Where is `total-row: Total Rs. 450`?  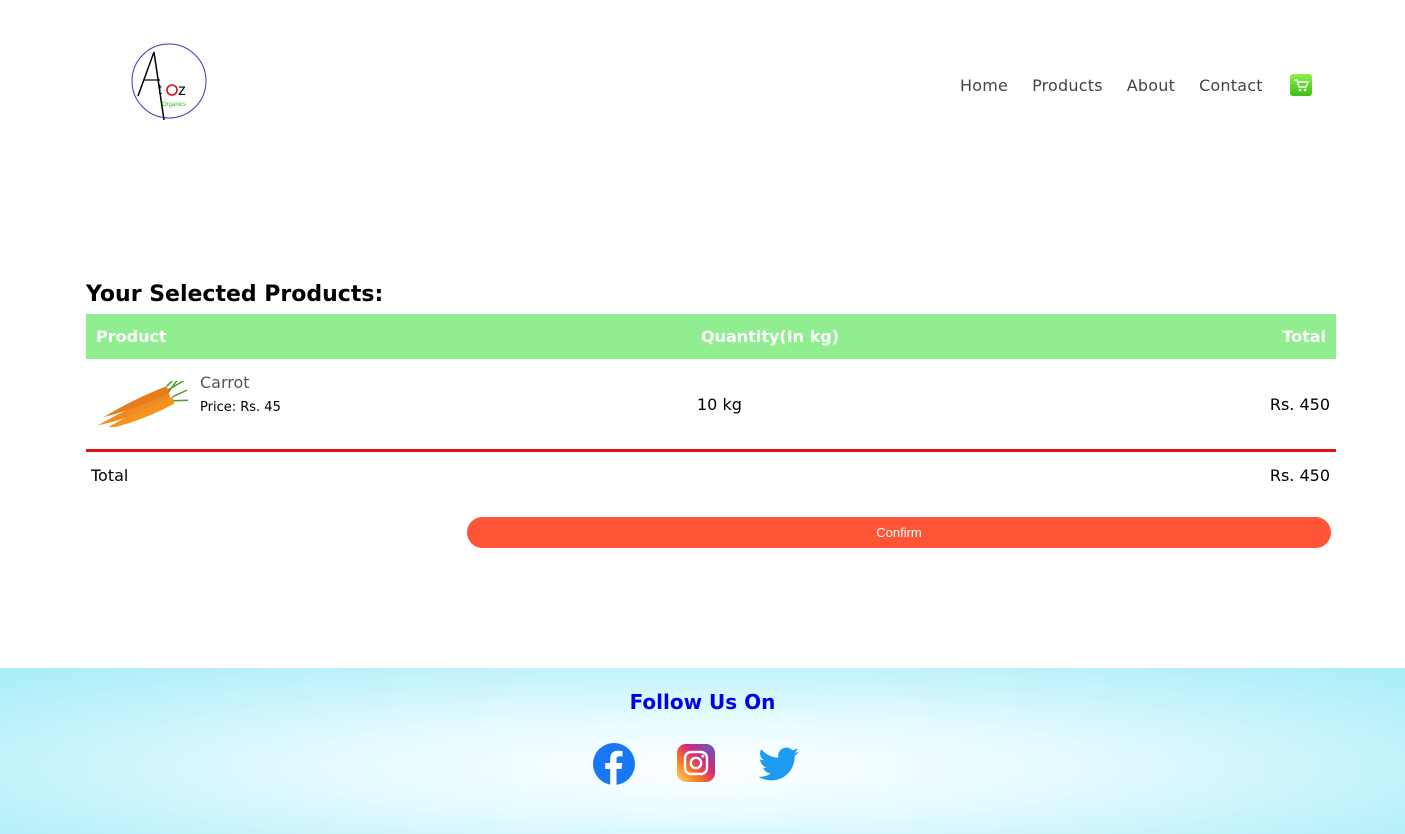
total-row: Total Rs. 450 is located at coordinates (711, 476).